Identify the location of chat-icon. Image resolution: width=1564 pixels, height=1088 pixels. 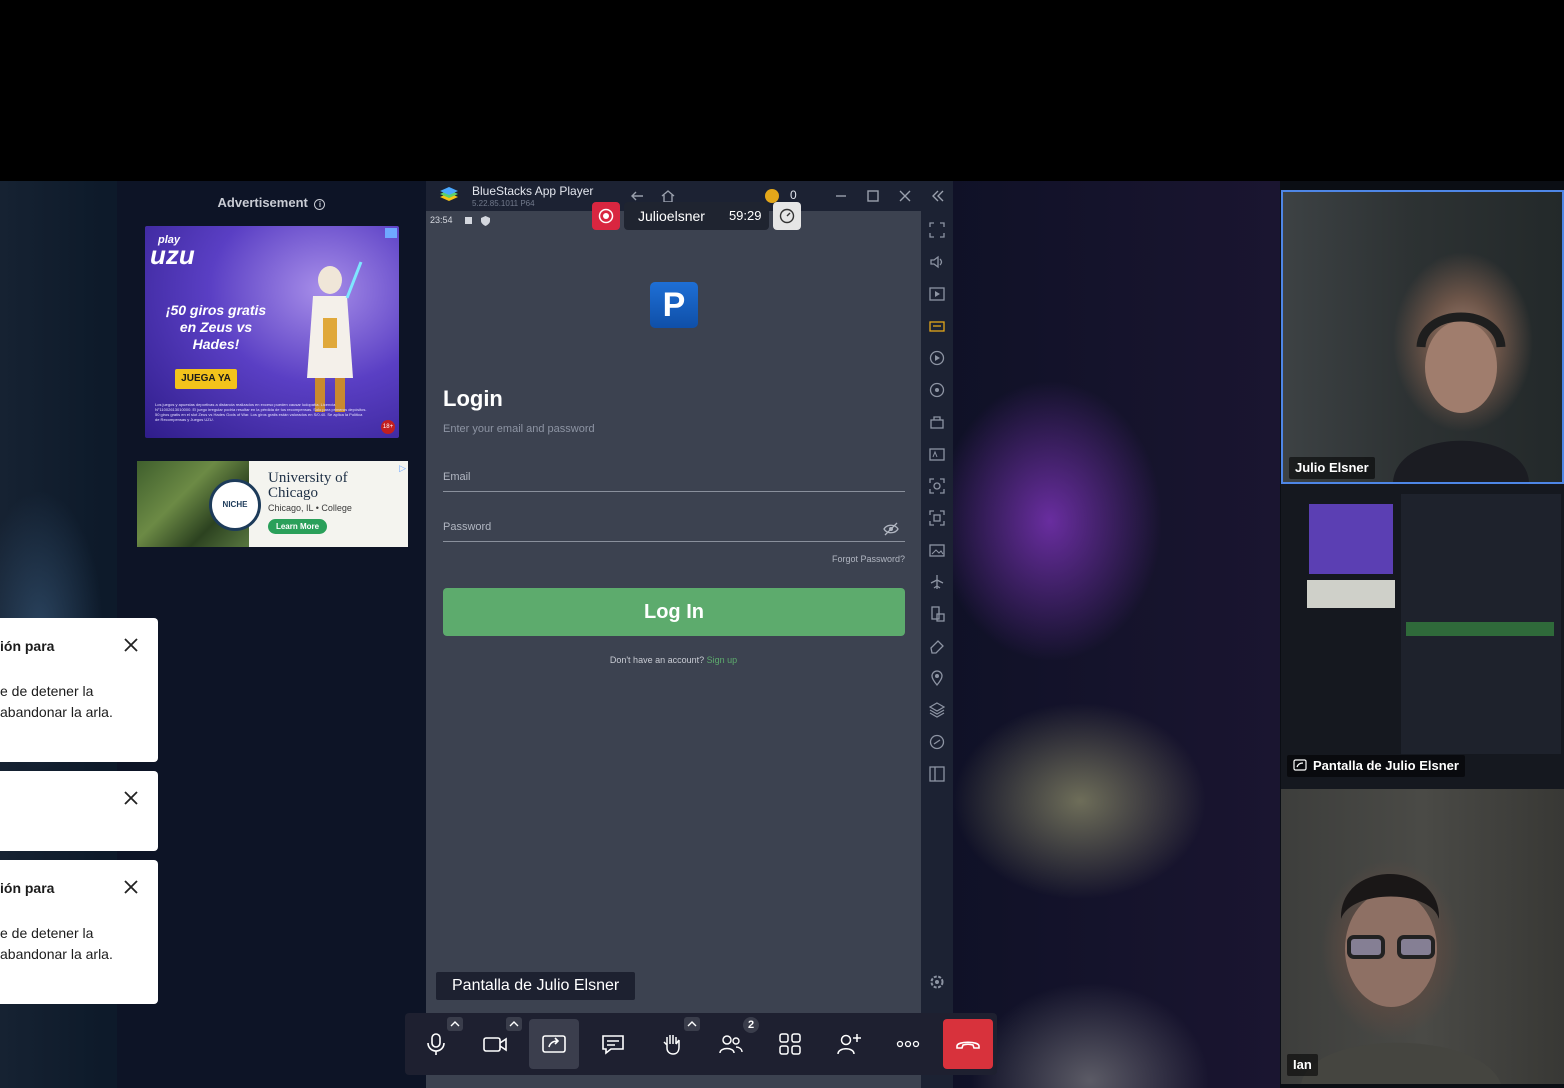
(613, 1045).